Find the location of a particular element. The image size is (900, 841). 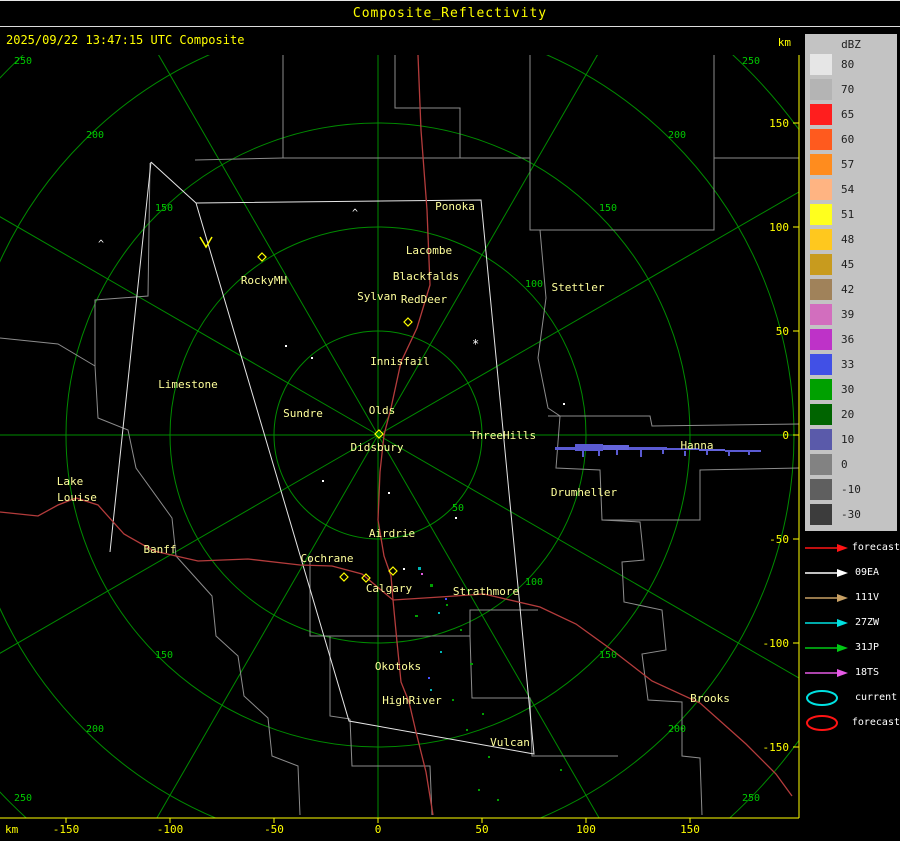

track-legend-row: 31JP is located at coordinates (850, 647).